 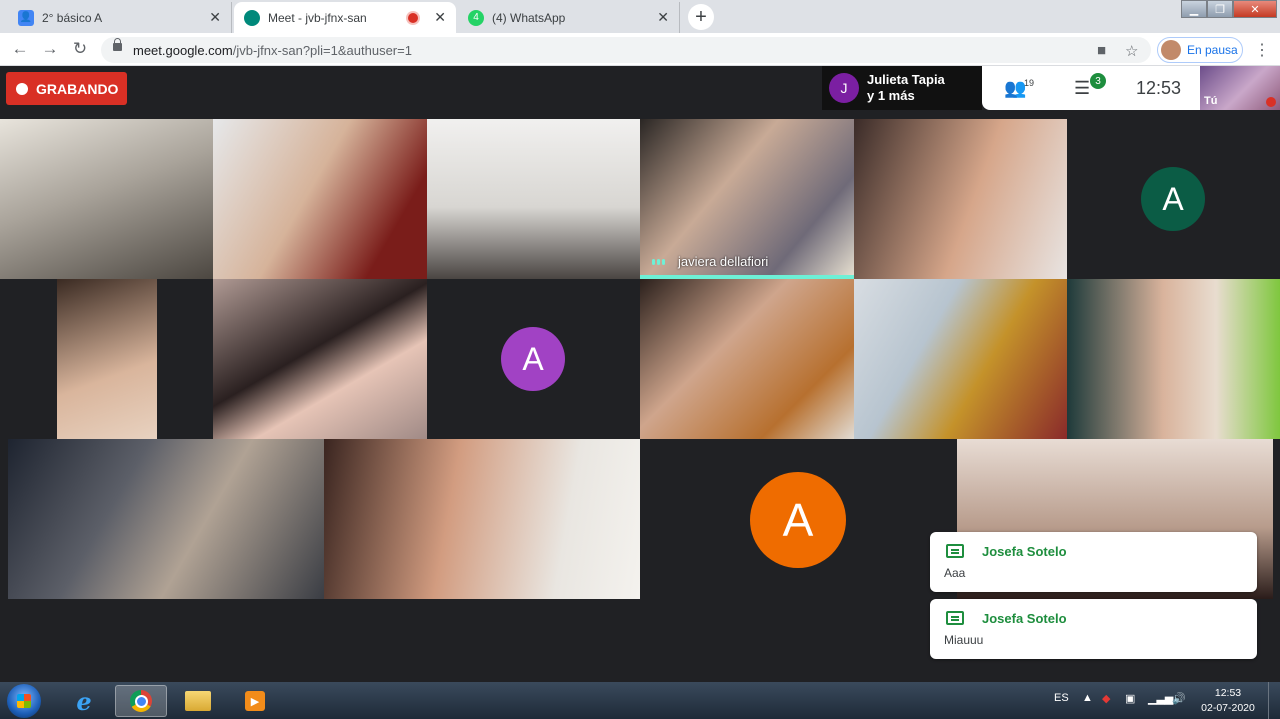 I want to click on lock-icon, so click(x=117, y=44).